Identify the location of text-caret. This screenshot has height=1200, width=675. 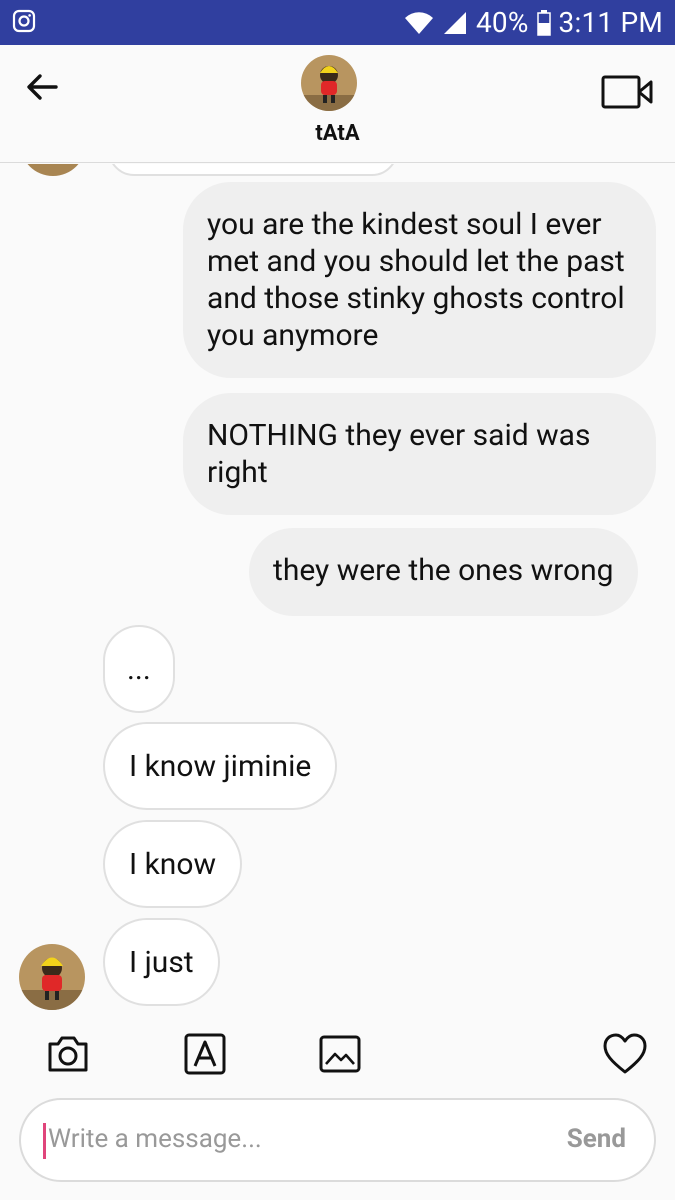
(44, 1141).